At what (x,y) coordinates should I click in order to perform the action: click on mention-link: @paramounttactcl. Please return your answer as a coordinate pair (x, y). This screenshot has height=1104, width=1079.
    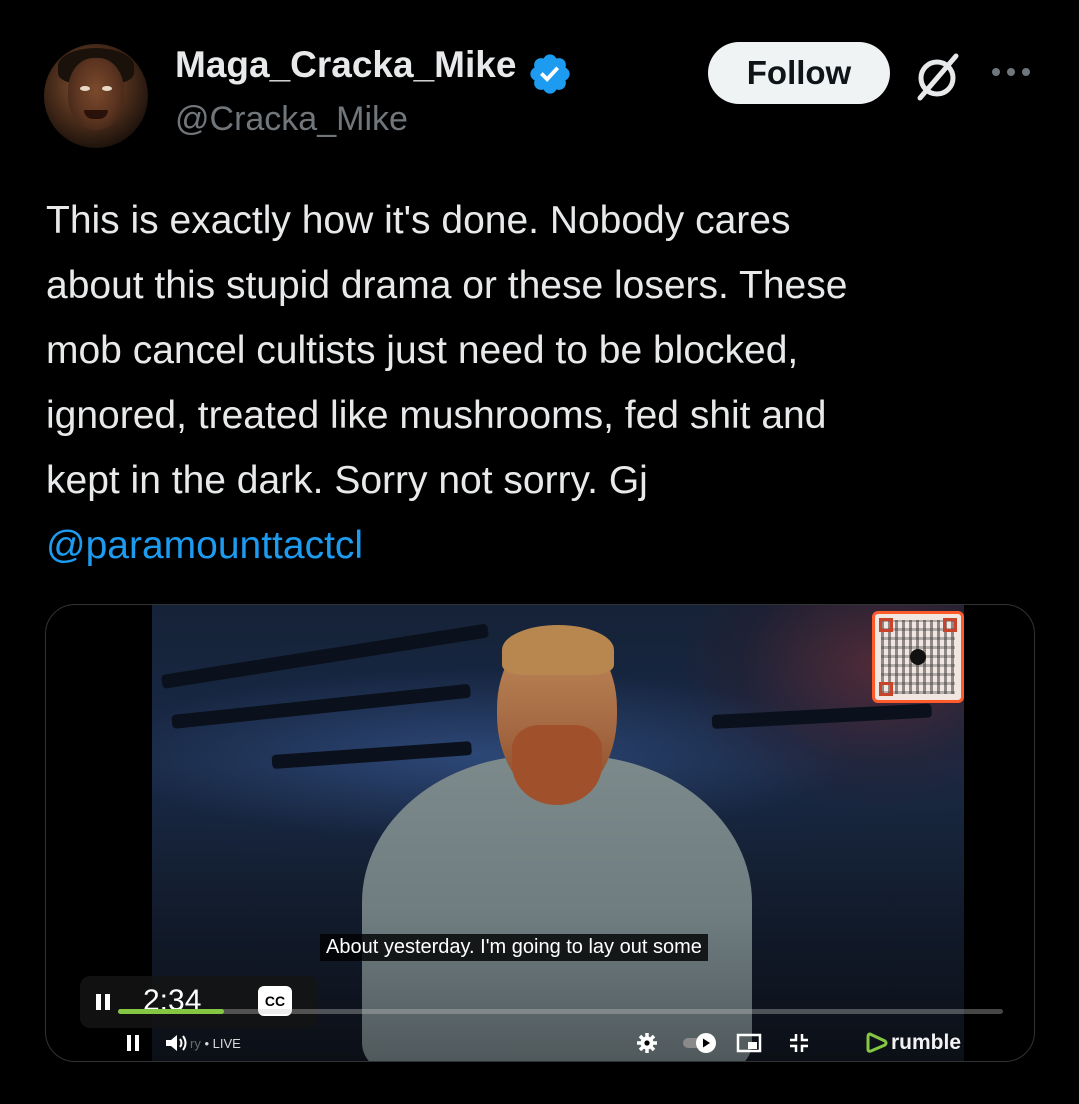
    Looking at the image, I should click on (541, 545).